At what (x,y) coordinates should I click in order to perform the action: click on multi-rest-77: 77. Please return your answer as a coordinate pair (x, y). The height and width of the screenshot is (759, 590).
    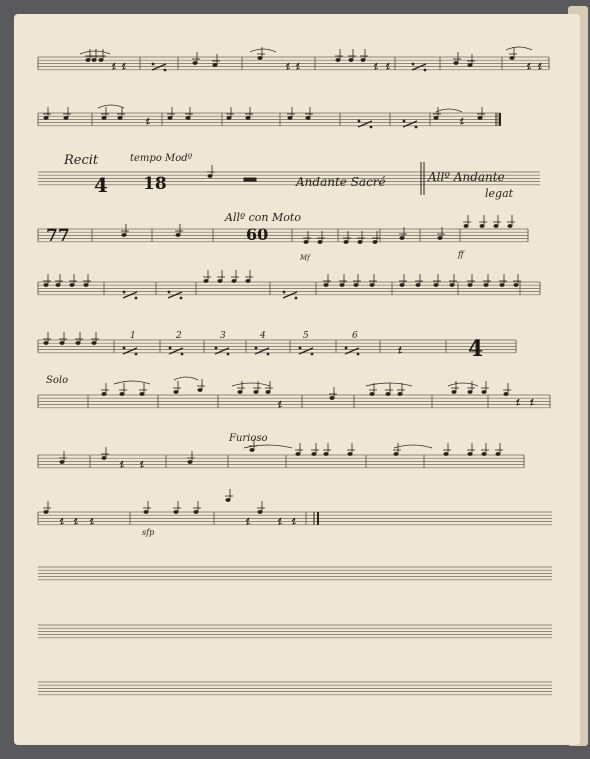
    Looking at the image, I should click on (58, 236).